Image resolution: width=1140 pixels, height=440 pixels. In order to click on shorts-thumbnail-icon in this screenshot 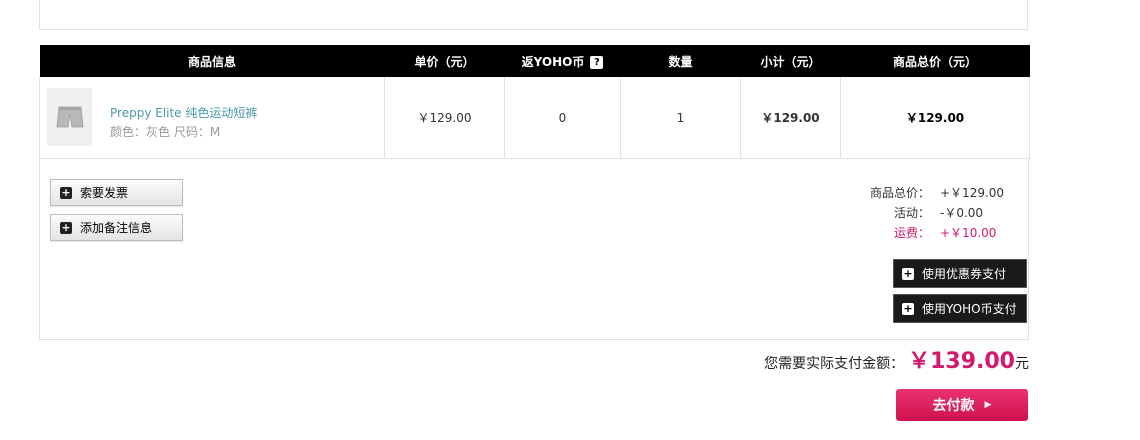, I will do `click(69, 117)`.